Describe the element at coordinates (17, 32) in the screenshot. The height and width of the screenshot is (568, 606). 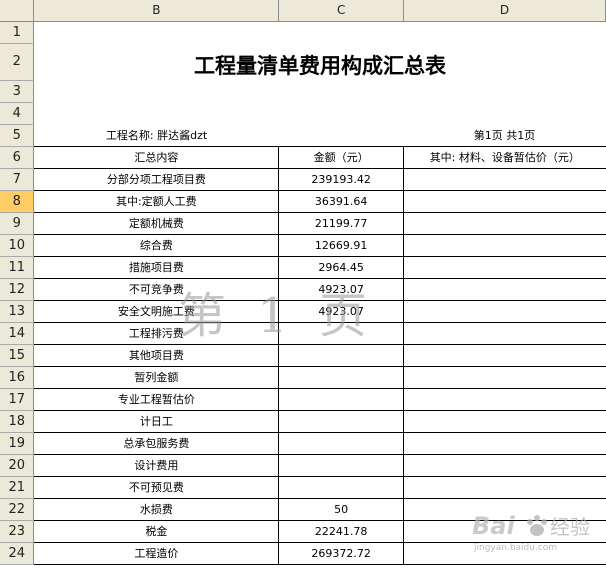
I see `row-header: 1` at that location.